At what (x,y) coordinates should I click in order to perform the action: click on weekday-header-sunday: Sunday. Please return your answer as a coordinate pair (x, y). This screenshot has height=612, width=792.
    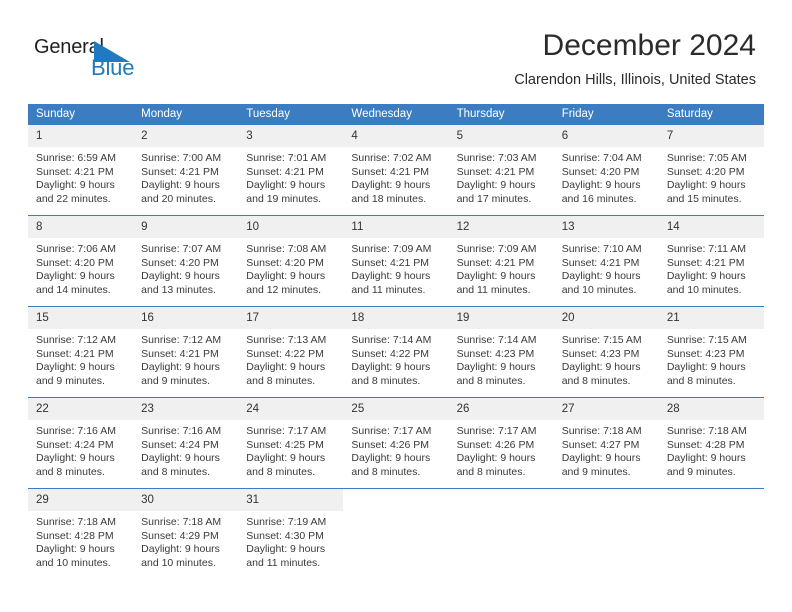
    Looking at the image, I should click on (81, 114).